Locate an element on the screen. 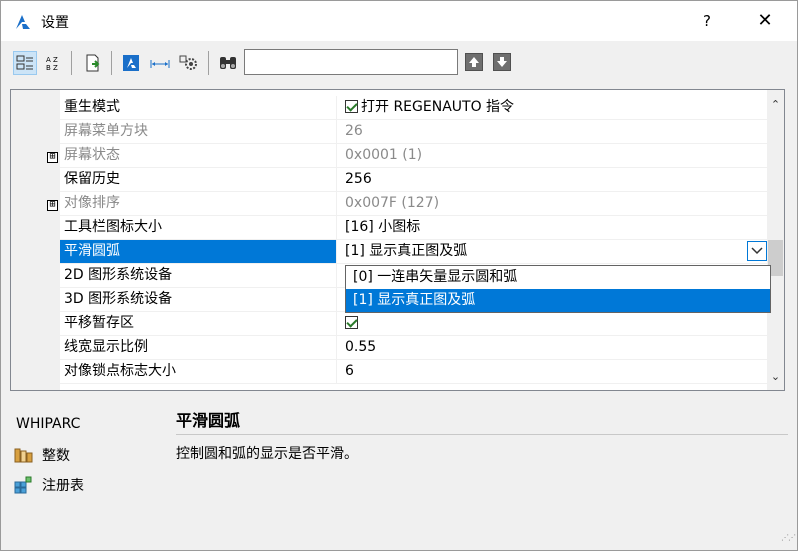 The height and width of the screenshot is (551, 798). property-row: 线宽显示比例 0.55 is located at coordinates (413, 348).